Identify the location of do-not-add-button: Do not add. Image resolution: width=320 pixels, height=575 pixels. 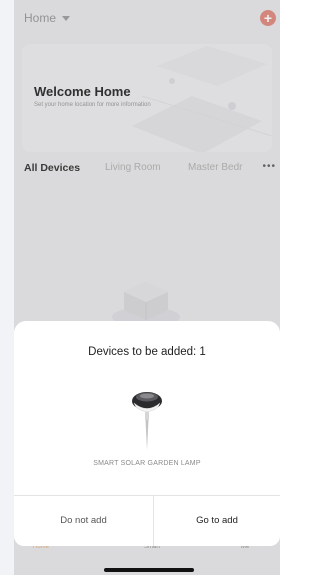
(83, 521).